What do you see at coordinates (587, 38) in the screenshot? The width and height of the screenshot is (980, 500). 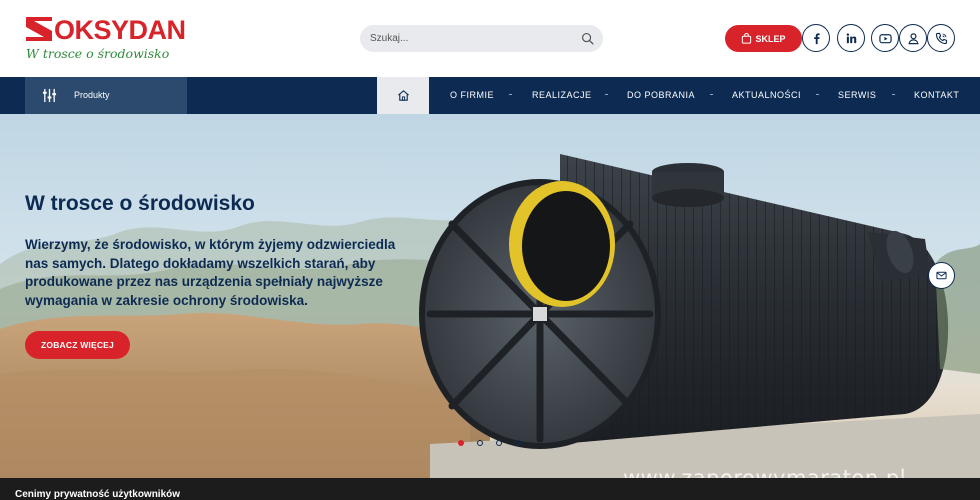 I see `magnifier-icon` at bounding box center [587, 38].